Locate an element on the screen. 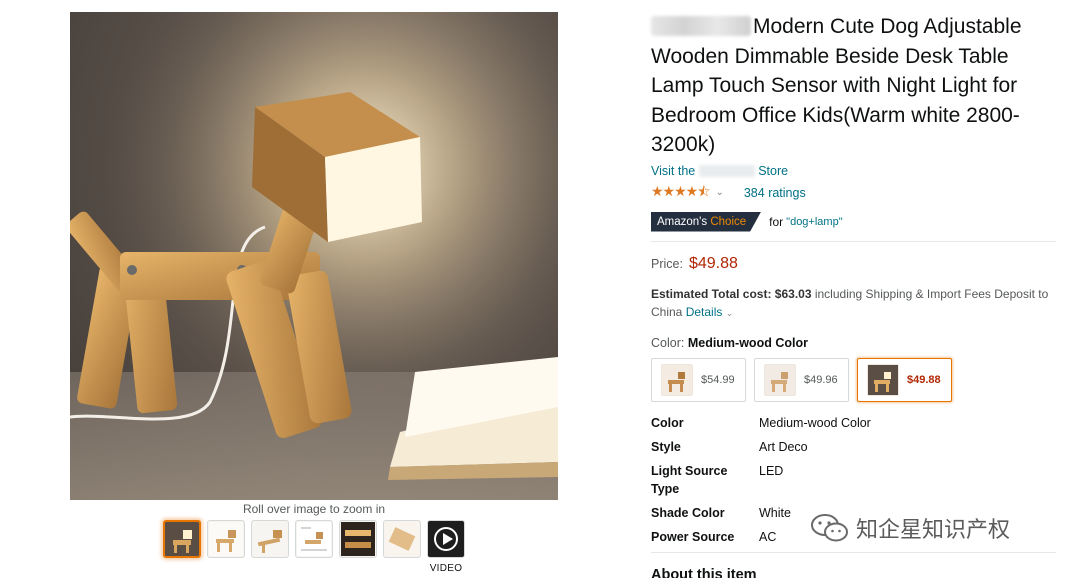  thumb-dog-lamp-diagram is located at coordinates (314, 539).